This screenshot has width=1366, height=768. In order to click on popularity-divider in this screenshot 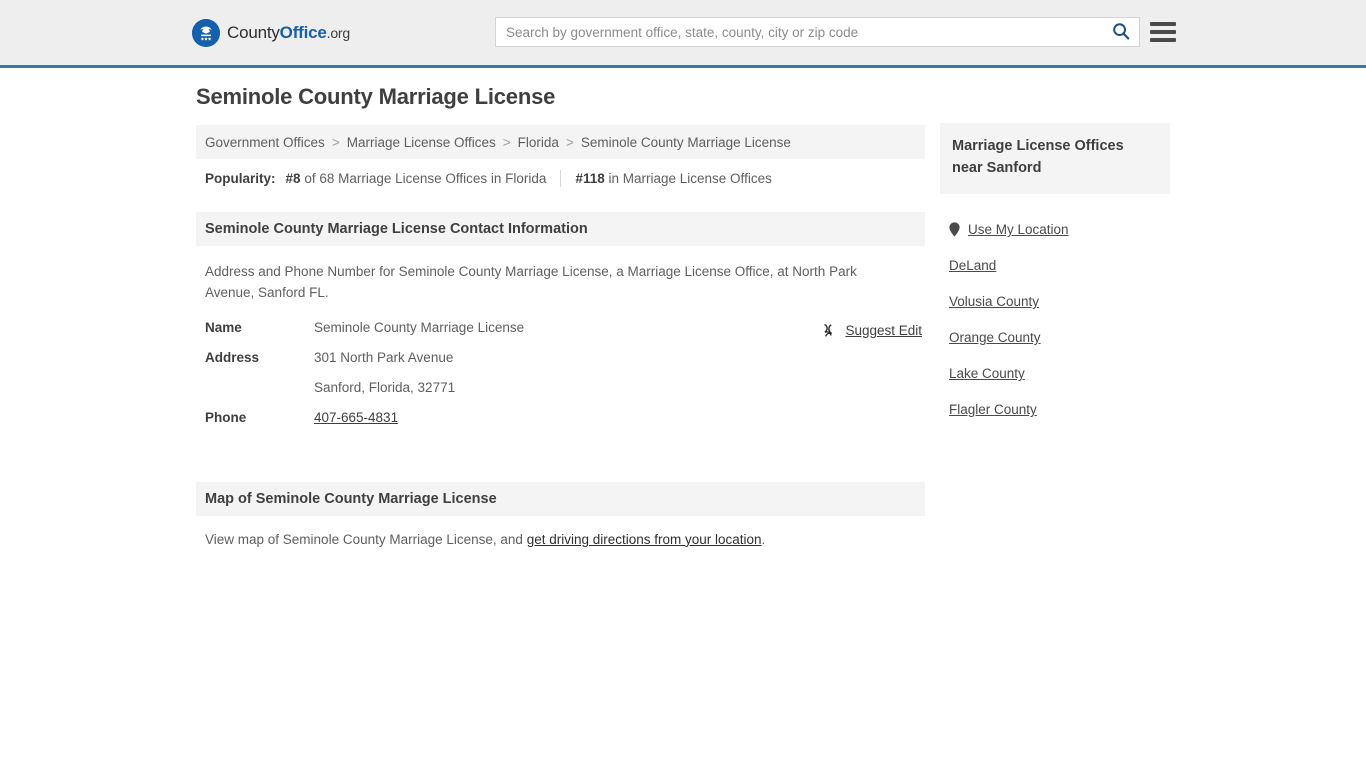, I will do `click(561, 178)`.